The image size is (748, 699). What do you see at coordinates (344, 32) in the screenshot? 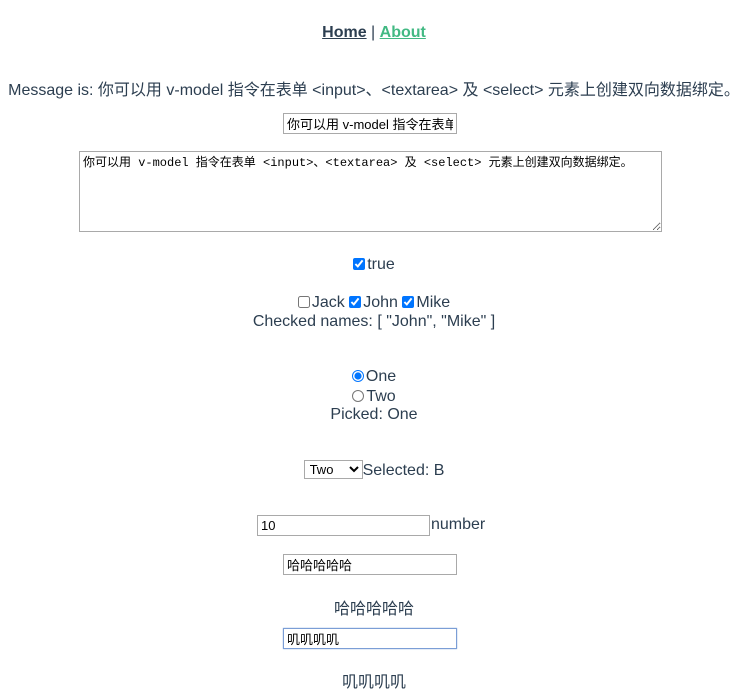
I see `nav-home-link: Home` at bounding box center [344, 32].